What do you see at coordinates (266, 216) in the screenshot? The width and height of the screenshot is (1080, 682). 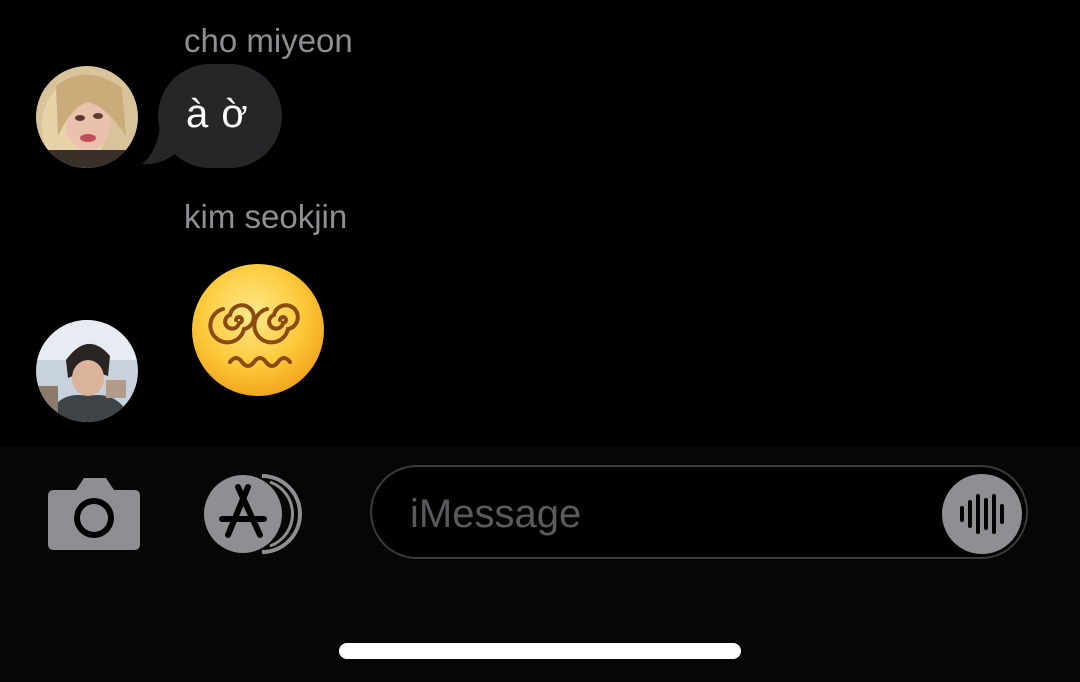 I see `sender-name-kim-seokjin: kim seokjin` at bounding box center [266, 216].